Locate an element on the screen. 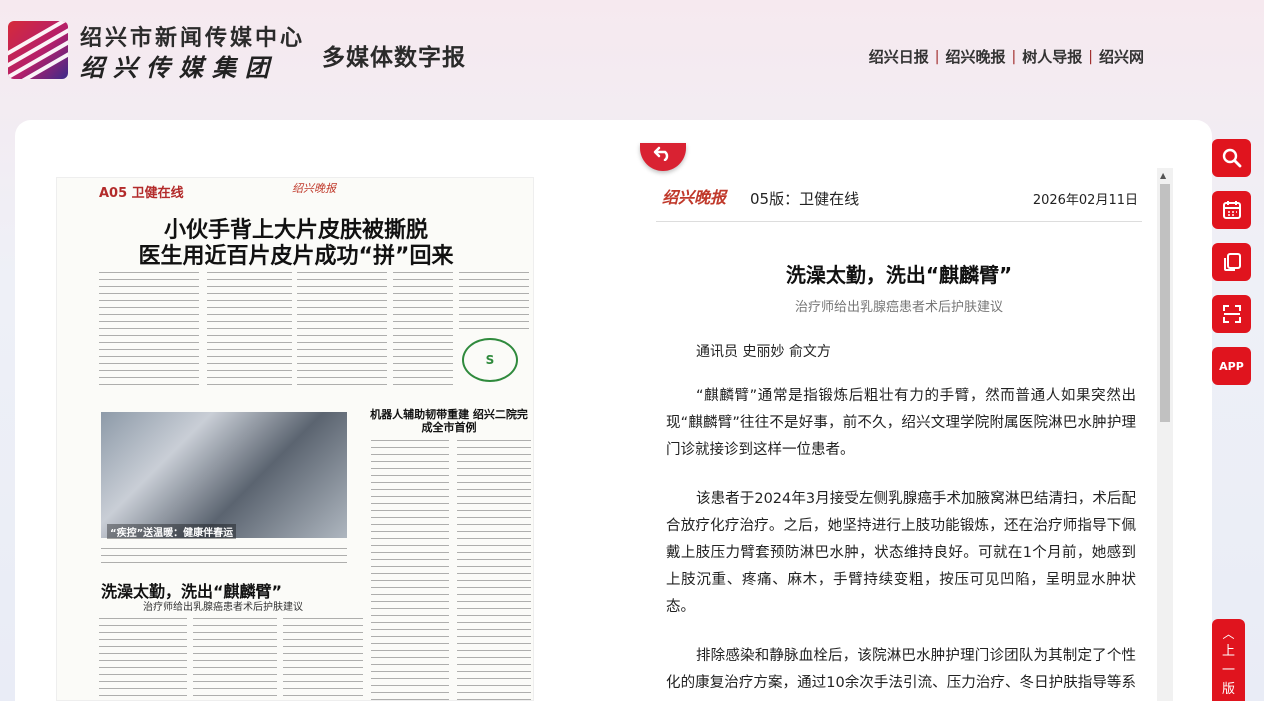  article-page-label: 05版：卫健在线 is located at coordinates (805, 199).